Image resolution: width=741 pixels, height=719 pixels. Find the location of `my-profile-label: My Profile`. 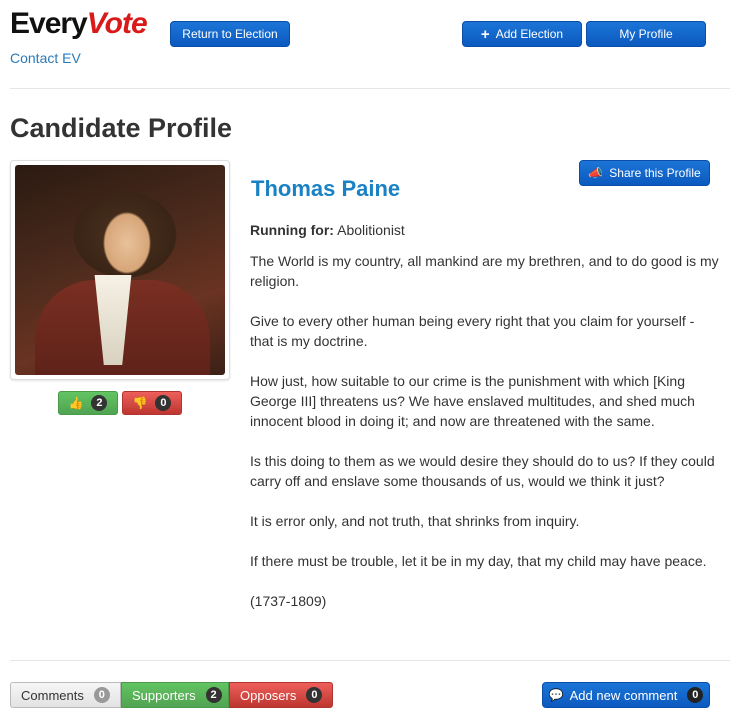

my-profile-label: My Profile is located at coordinates (646, 34).